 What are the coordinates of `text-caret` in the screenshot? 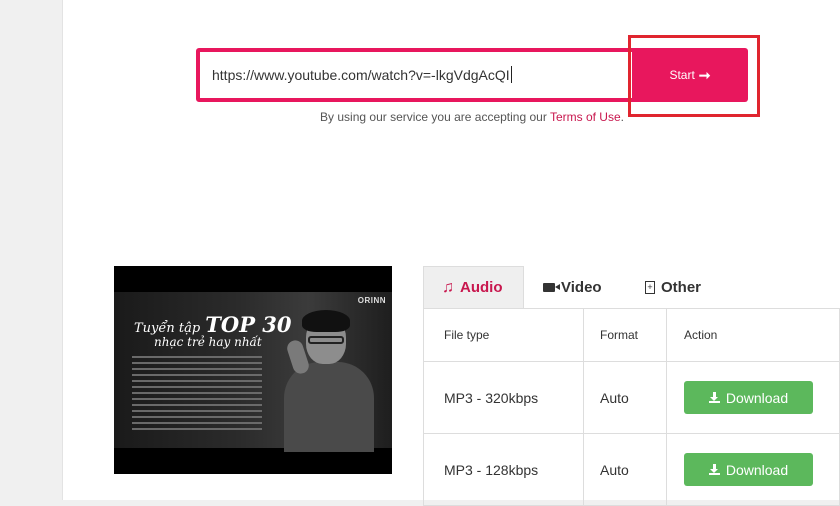 It's located at (511, 74).